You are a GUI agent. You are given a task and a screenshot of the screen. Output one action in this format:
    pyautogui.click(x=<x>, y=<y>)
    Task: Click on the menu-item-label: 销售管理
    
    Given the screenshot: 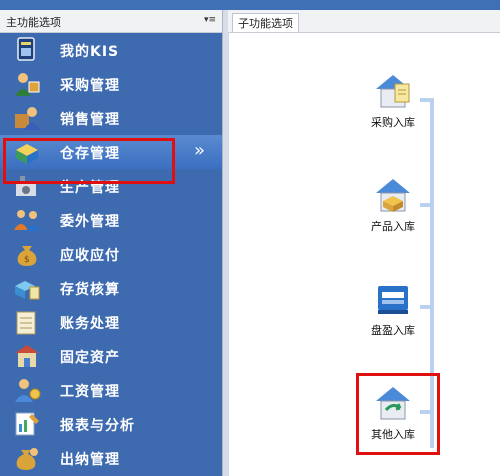 What is the action you would take?
    pyautogui.click(x=90, y=120)
    